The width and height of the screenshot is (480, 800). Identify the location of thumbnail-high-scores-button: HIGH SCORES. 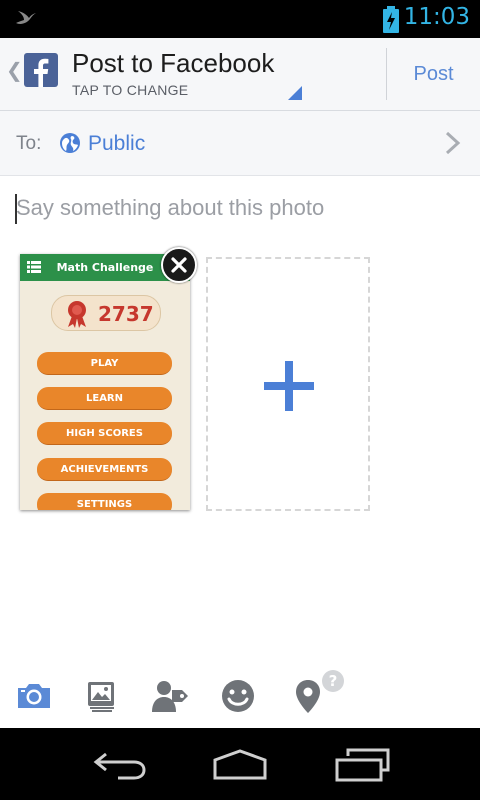
(104, 433).